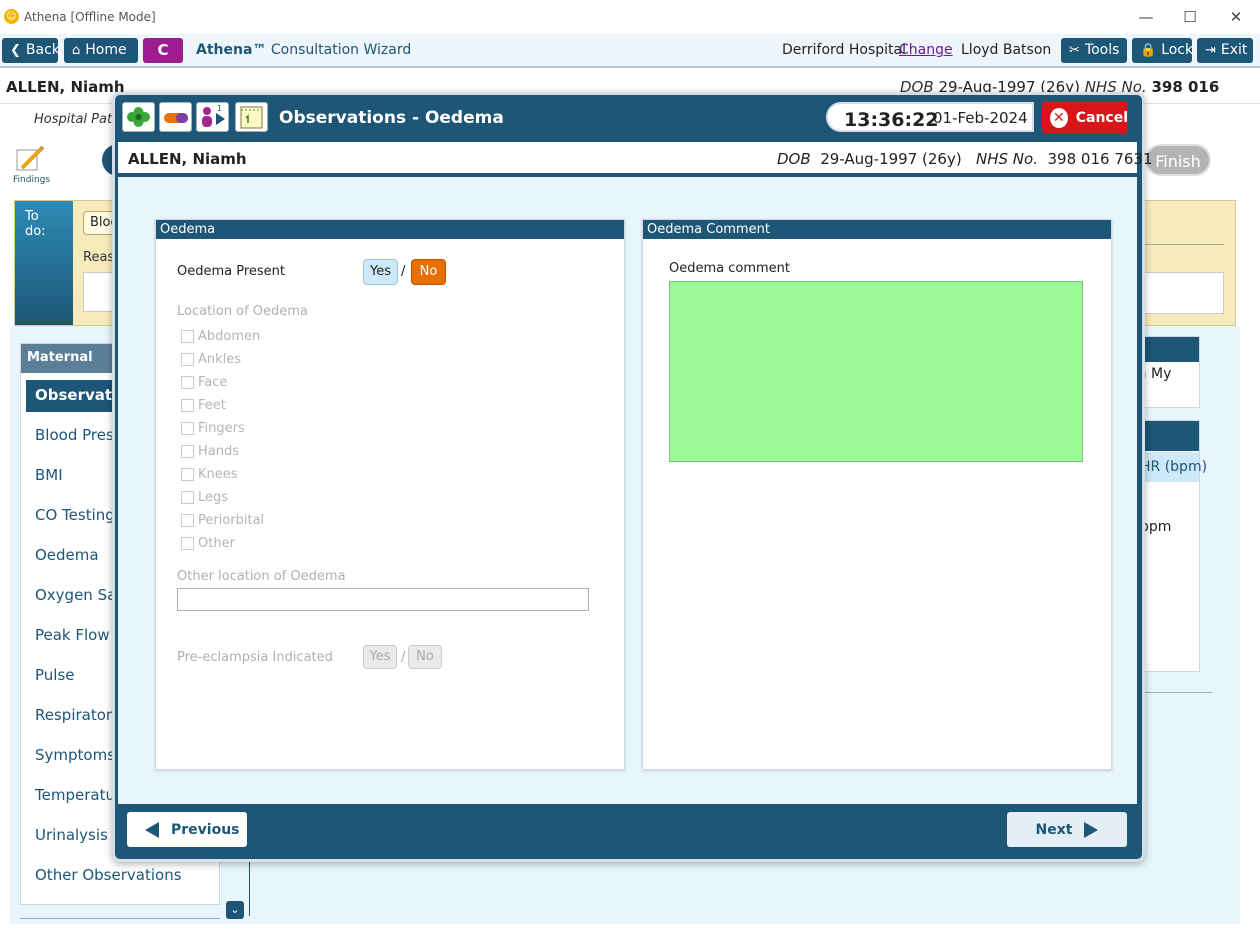 Image resolution: width=1260 pixels, height=940 pixels. Describe the element at coordinates (208, 543) in the screenshot. I see `location-checkbox-other: Other` at that location.